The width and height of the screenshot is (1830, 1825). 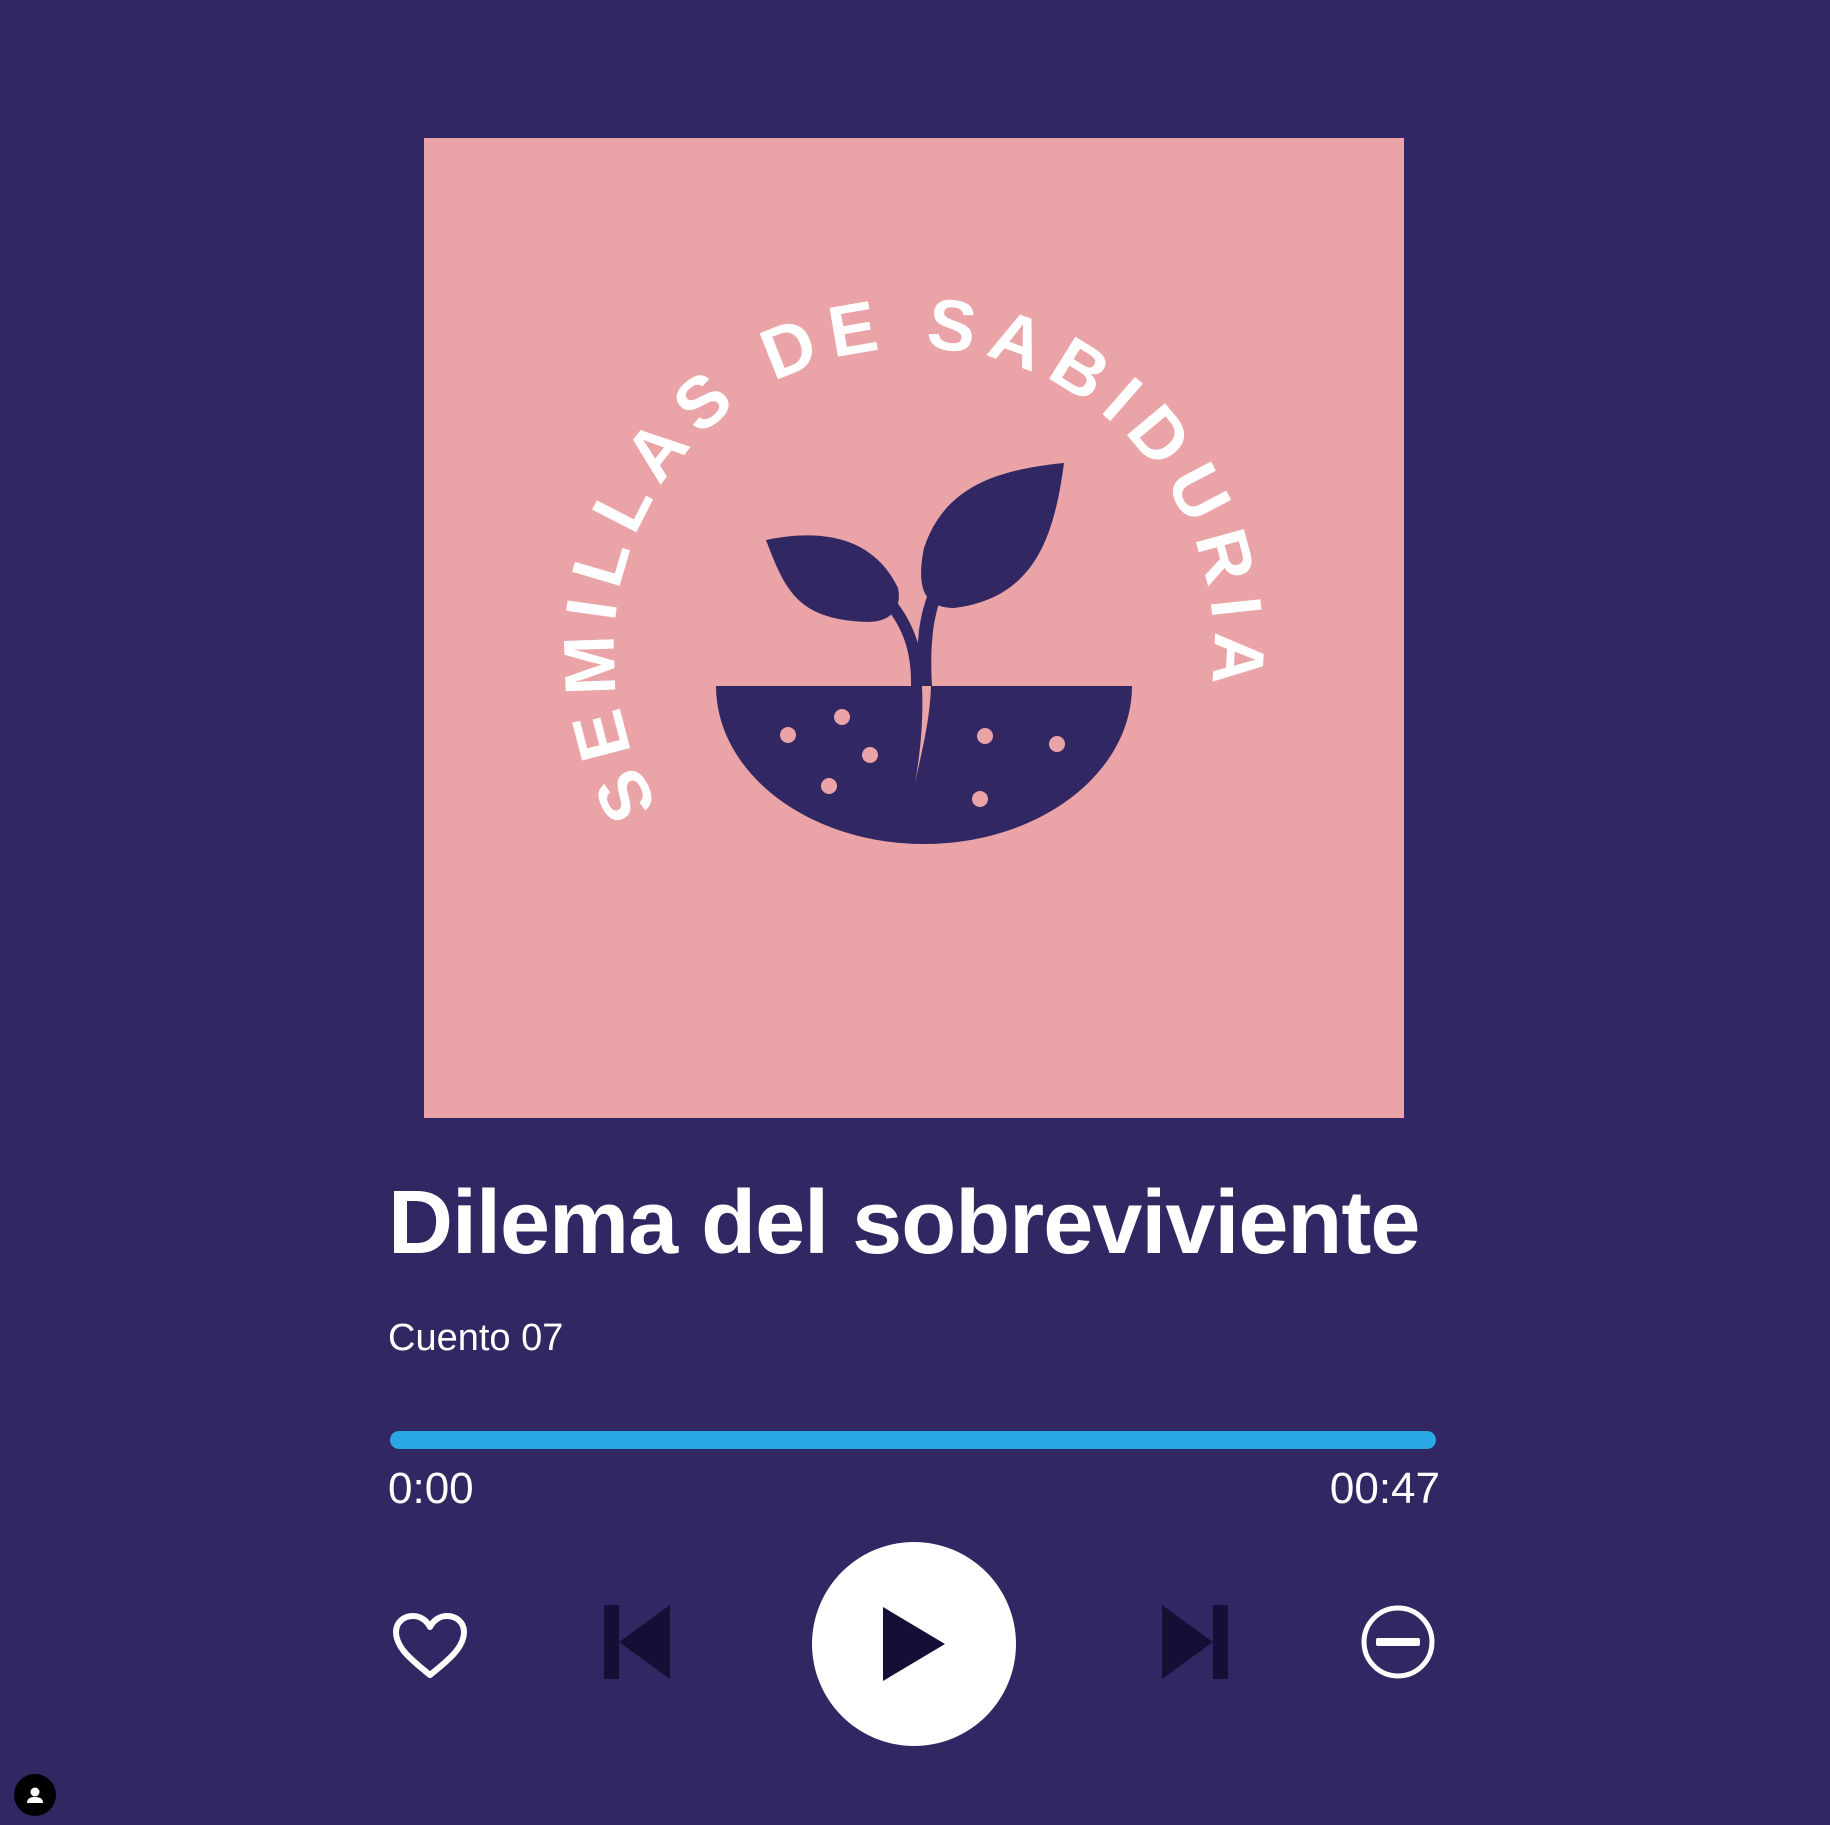 I want to click on skip-previous-icon, so click(x=637, y=1642).